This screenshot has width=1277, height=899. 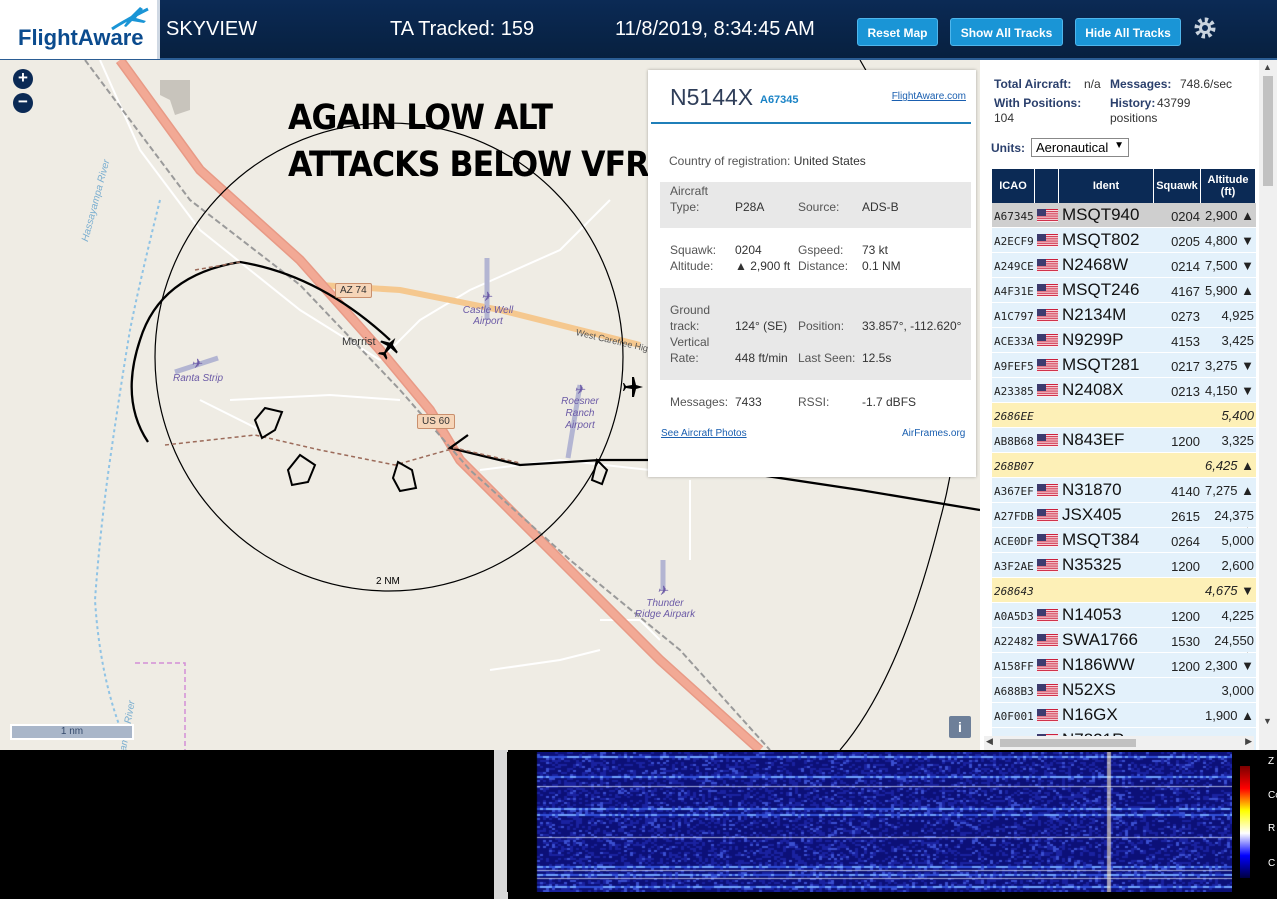 I want to click on col-header-altitude: Altitude (ft), so click(x=1228, y=186).